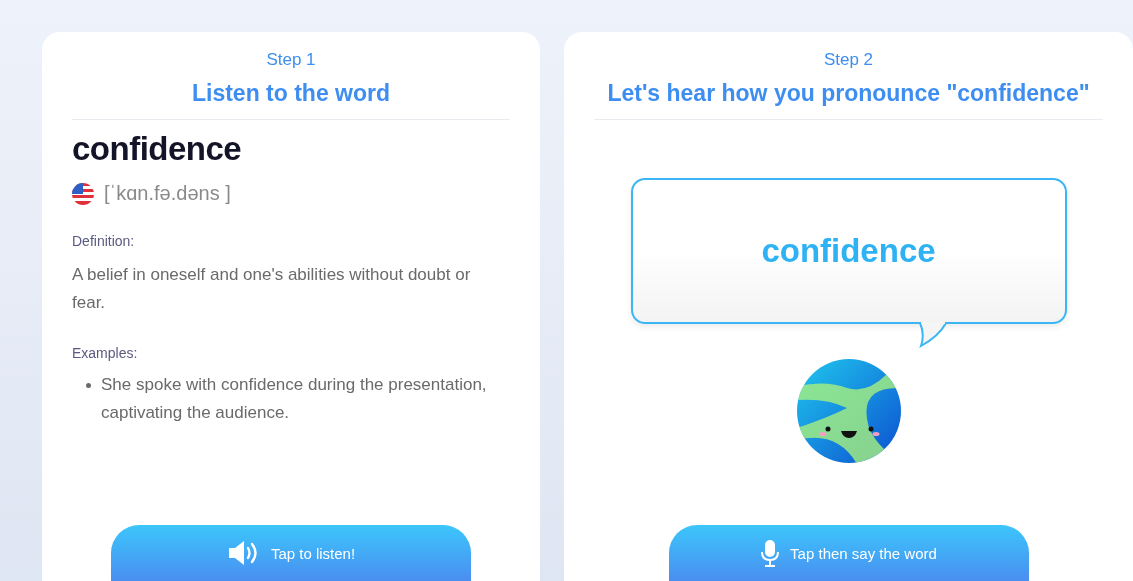 This screenshot has width=1133, height=581. Describe the element at coordinates (157, 149) in the screenshot. I see `word-heading: confidence` at that location.